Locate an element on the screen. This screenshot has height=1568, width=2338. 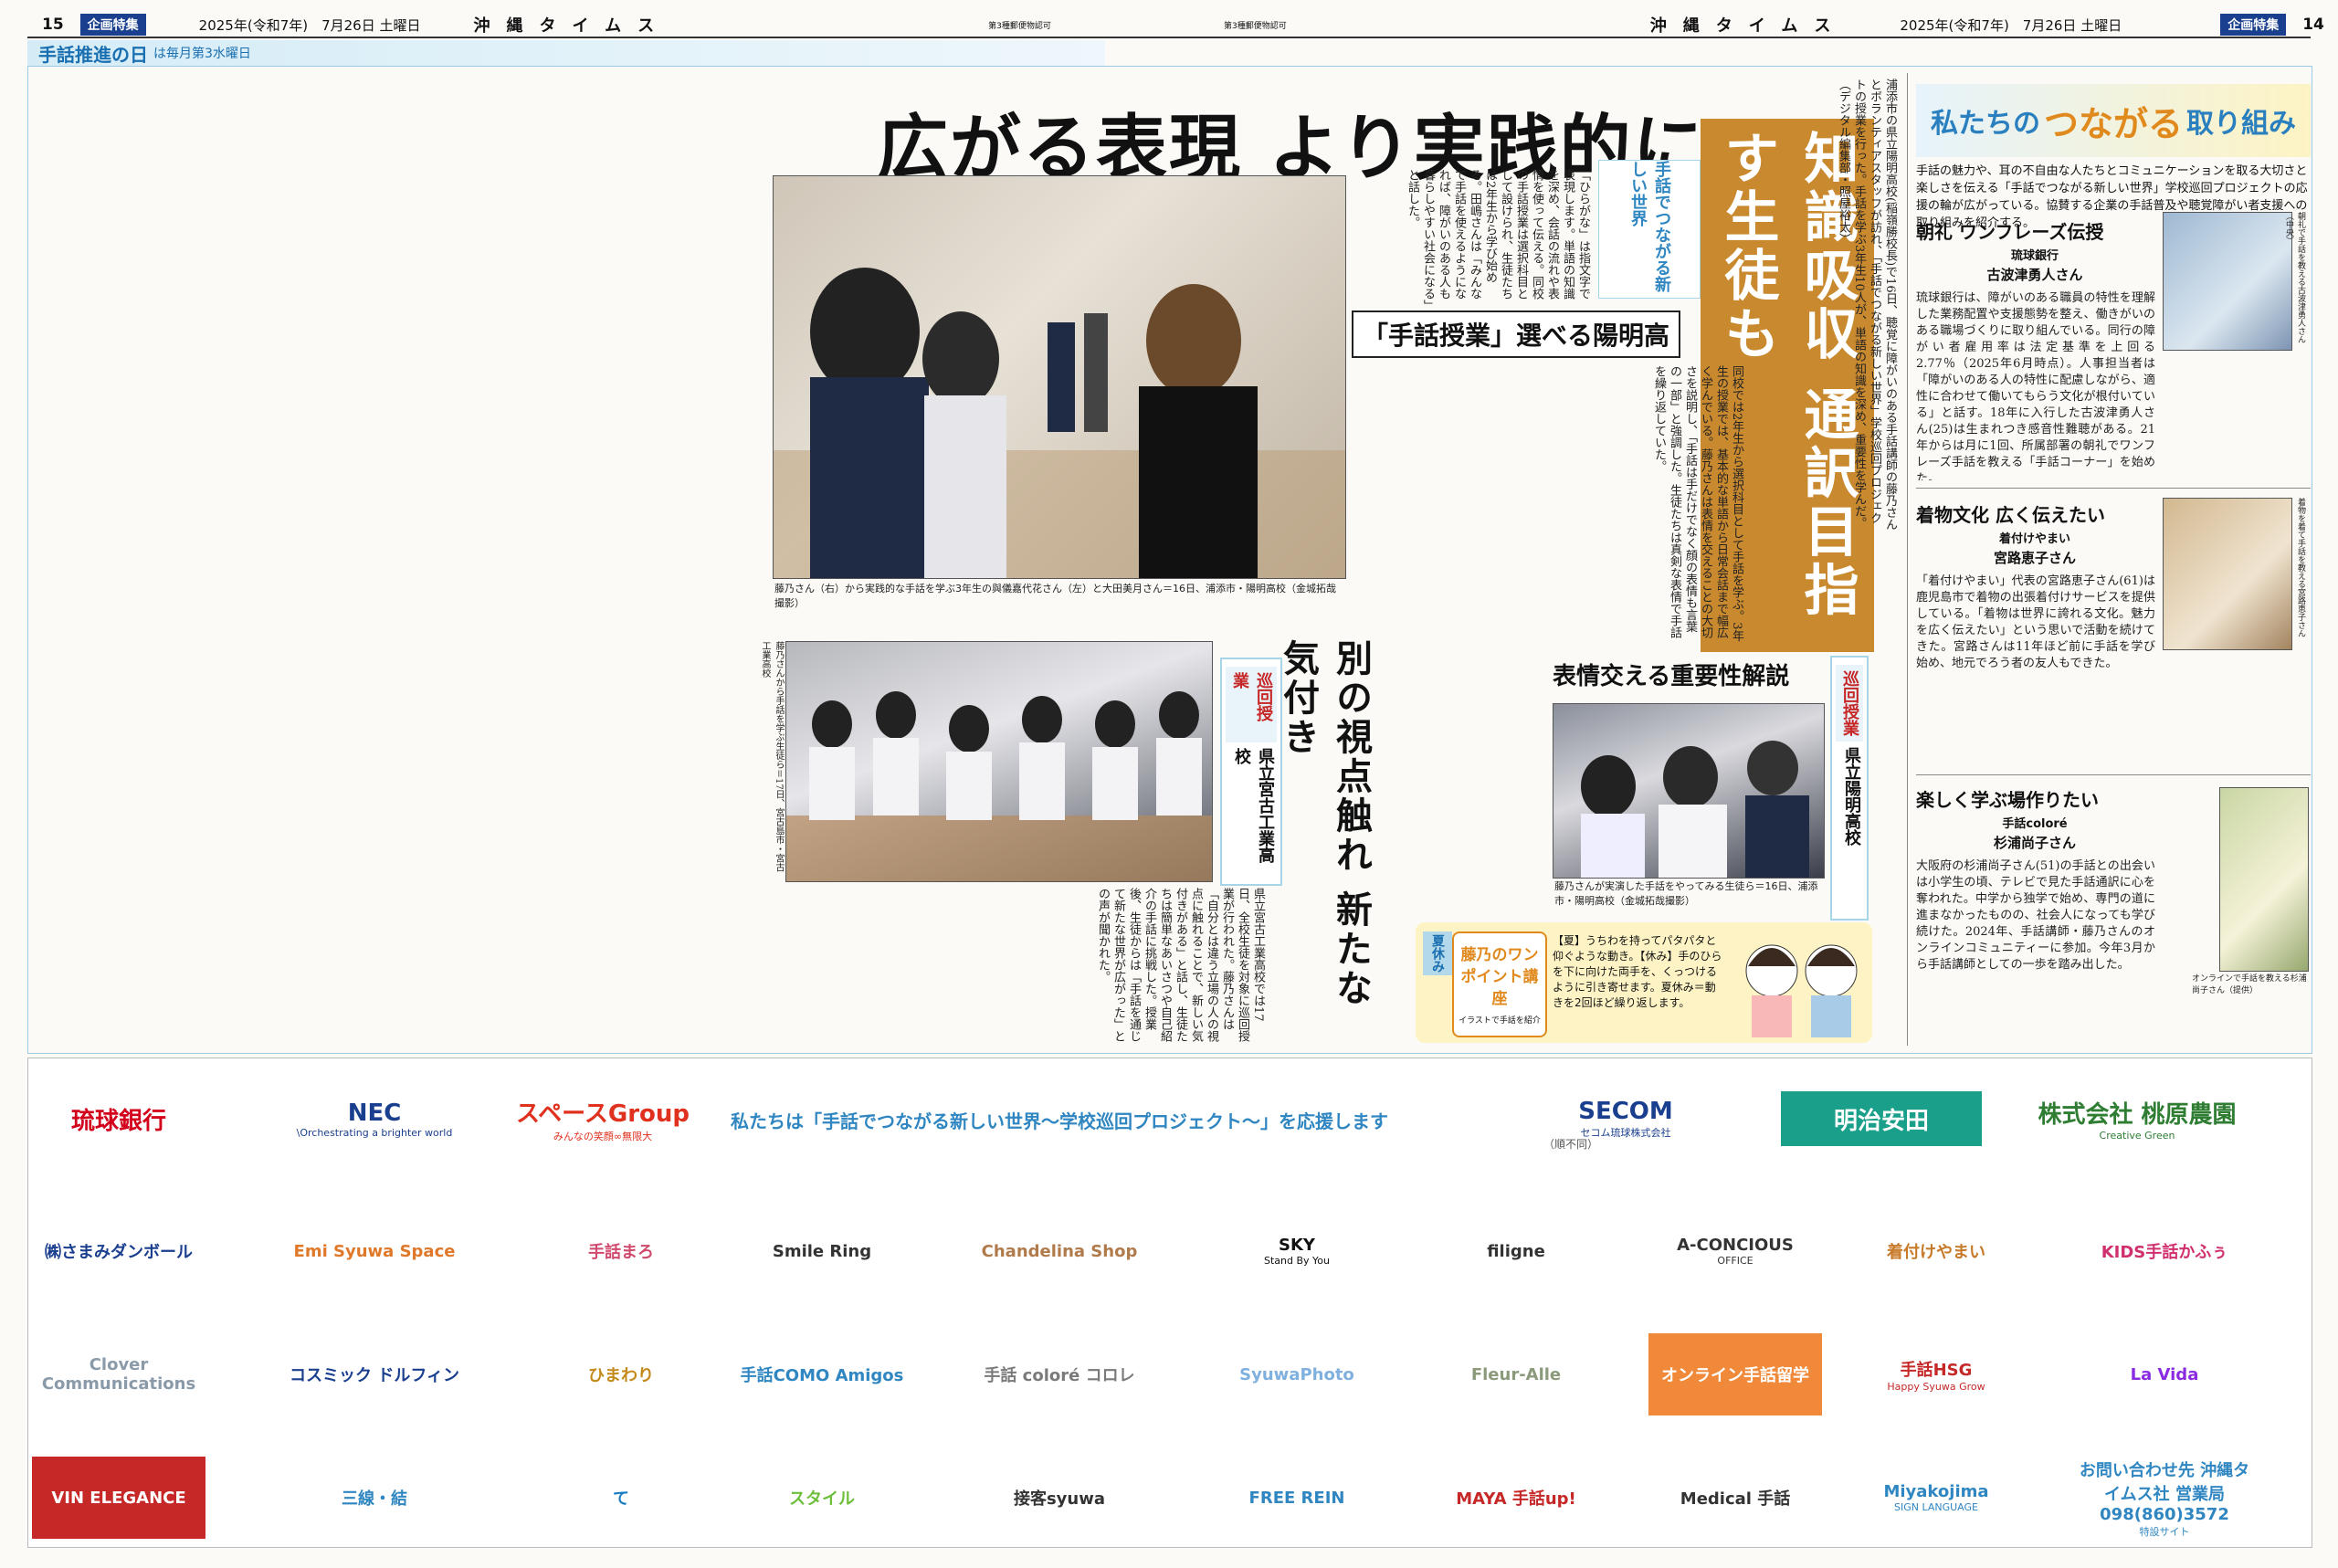
class-photo-yomei is located at coordinates (1689, 791).